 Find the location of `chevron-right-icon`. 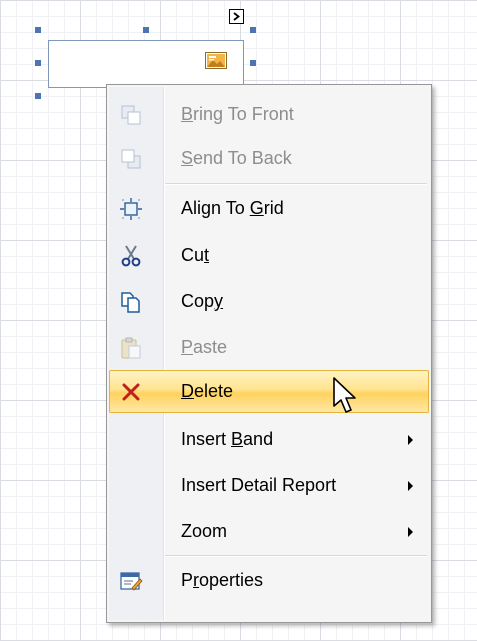

chevron-right-icon is located at coordinates (236, 16).